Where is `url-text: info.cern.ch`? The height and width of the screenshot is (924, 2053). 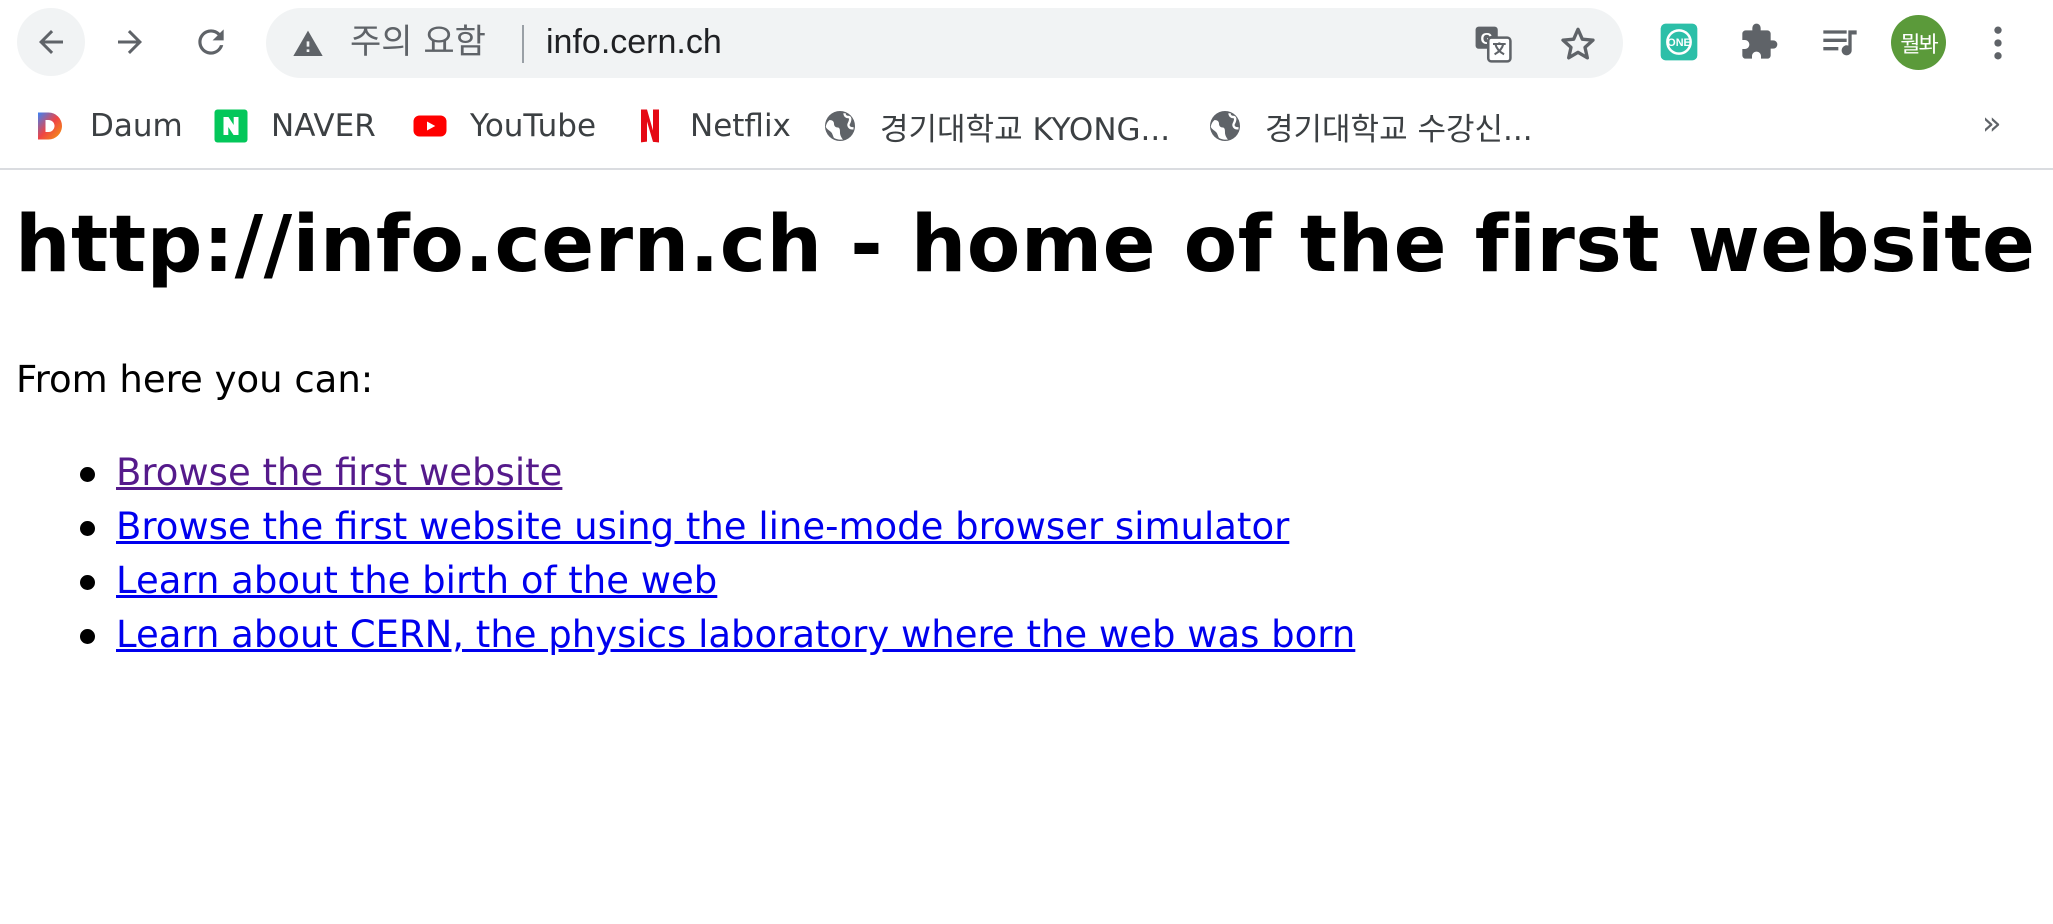
url-text: info.cern.ch is located at coordinates (634, 42).